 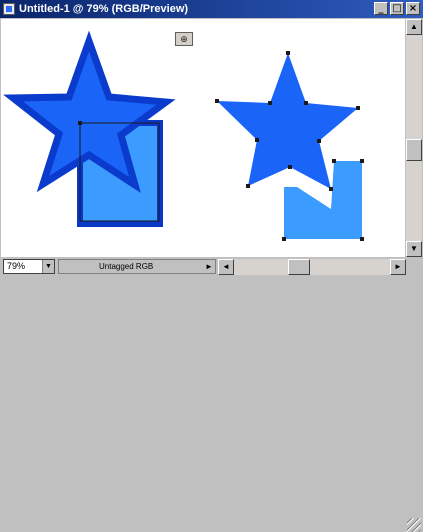 What do you see at coordinates (137, 266) in the screenshot?
I see `color-profile-label: Untagged RGB` at bounding box center [137, 266].